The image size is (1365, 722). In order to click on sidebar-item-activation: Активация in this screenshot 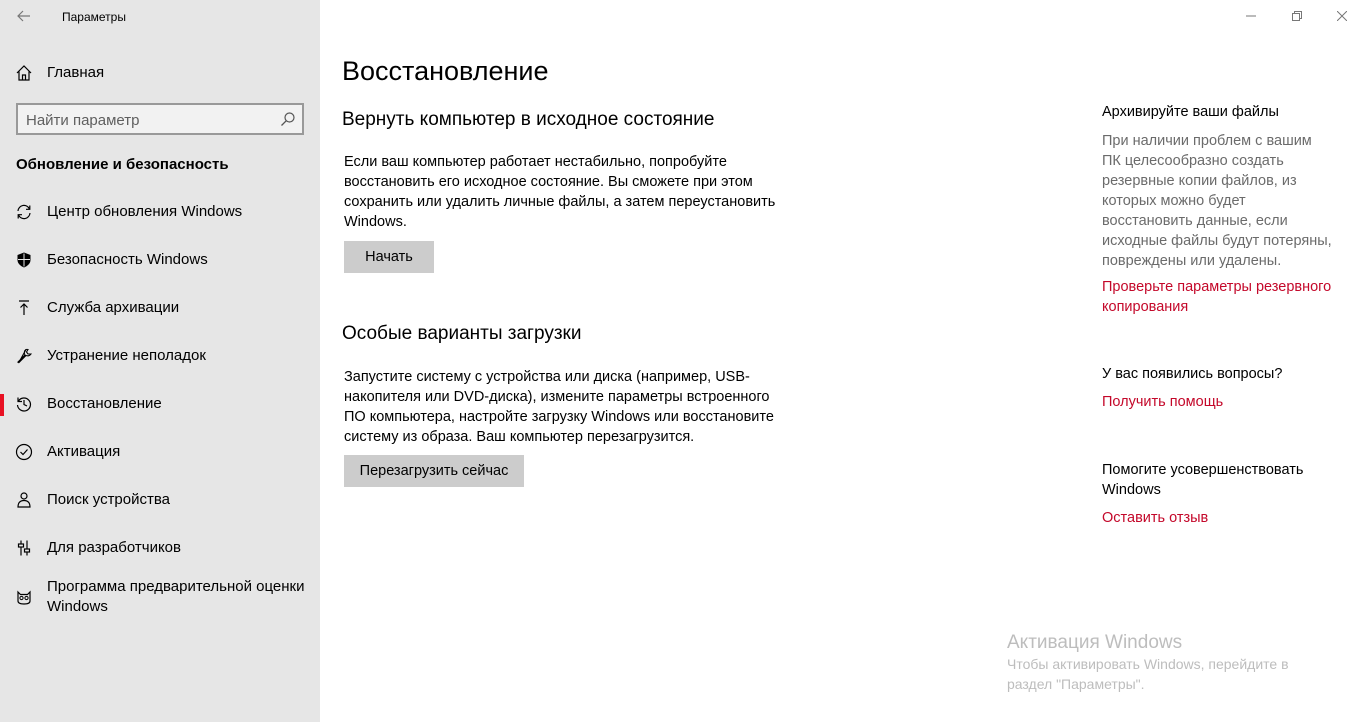, I will do `click(160, 452)`.